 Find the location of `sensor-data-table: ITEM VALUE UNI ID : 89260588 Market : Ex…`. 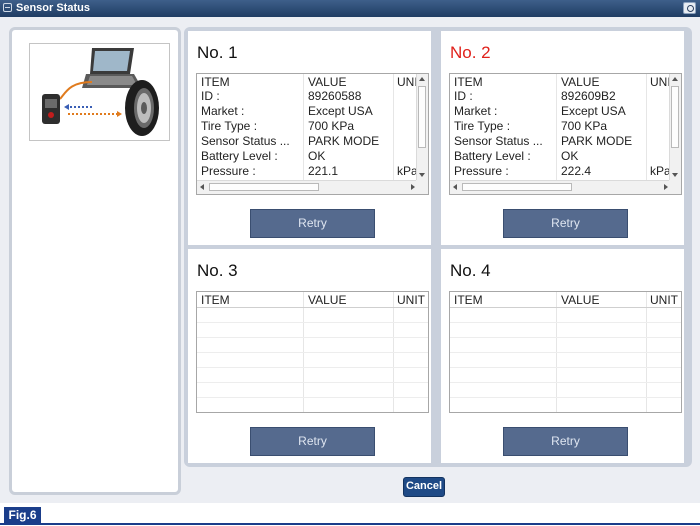

sensor-data-table: ITEM VALUE UNI ID : 89260588 Market : Ex… is located at coordinates (312, 134).